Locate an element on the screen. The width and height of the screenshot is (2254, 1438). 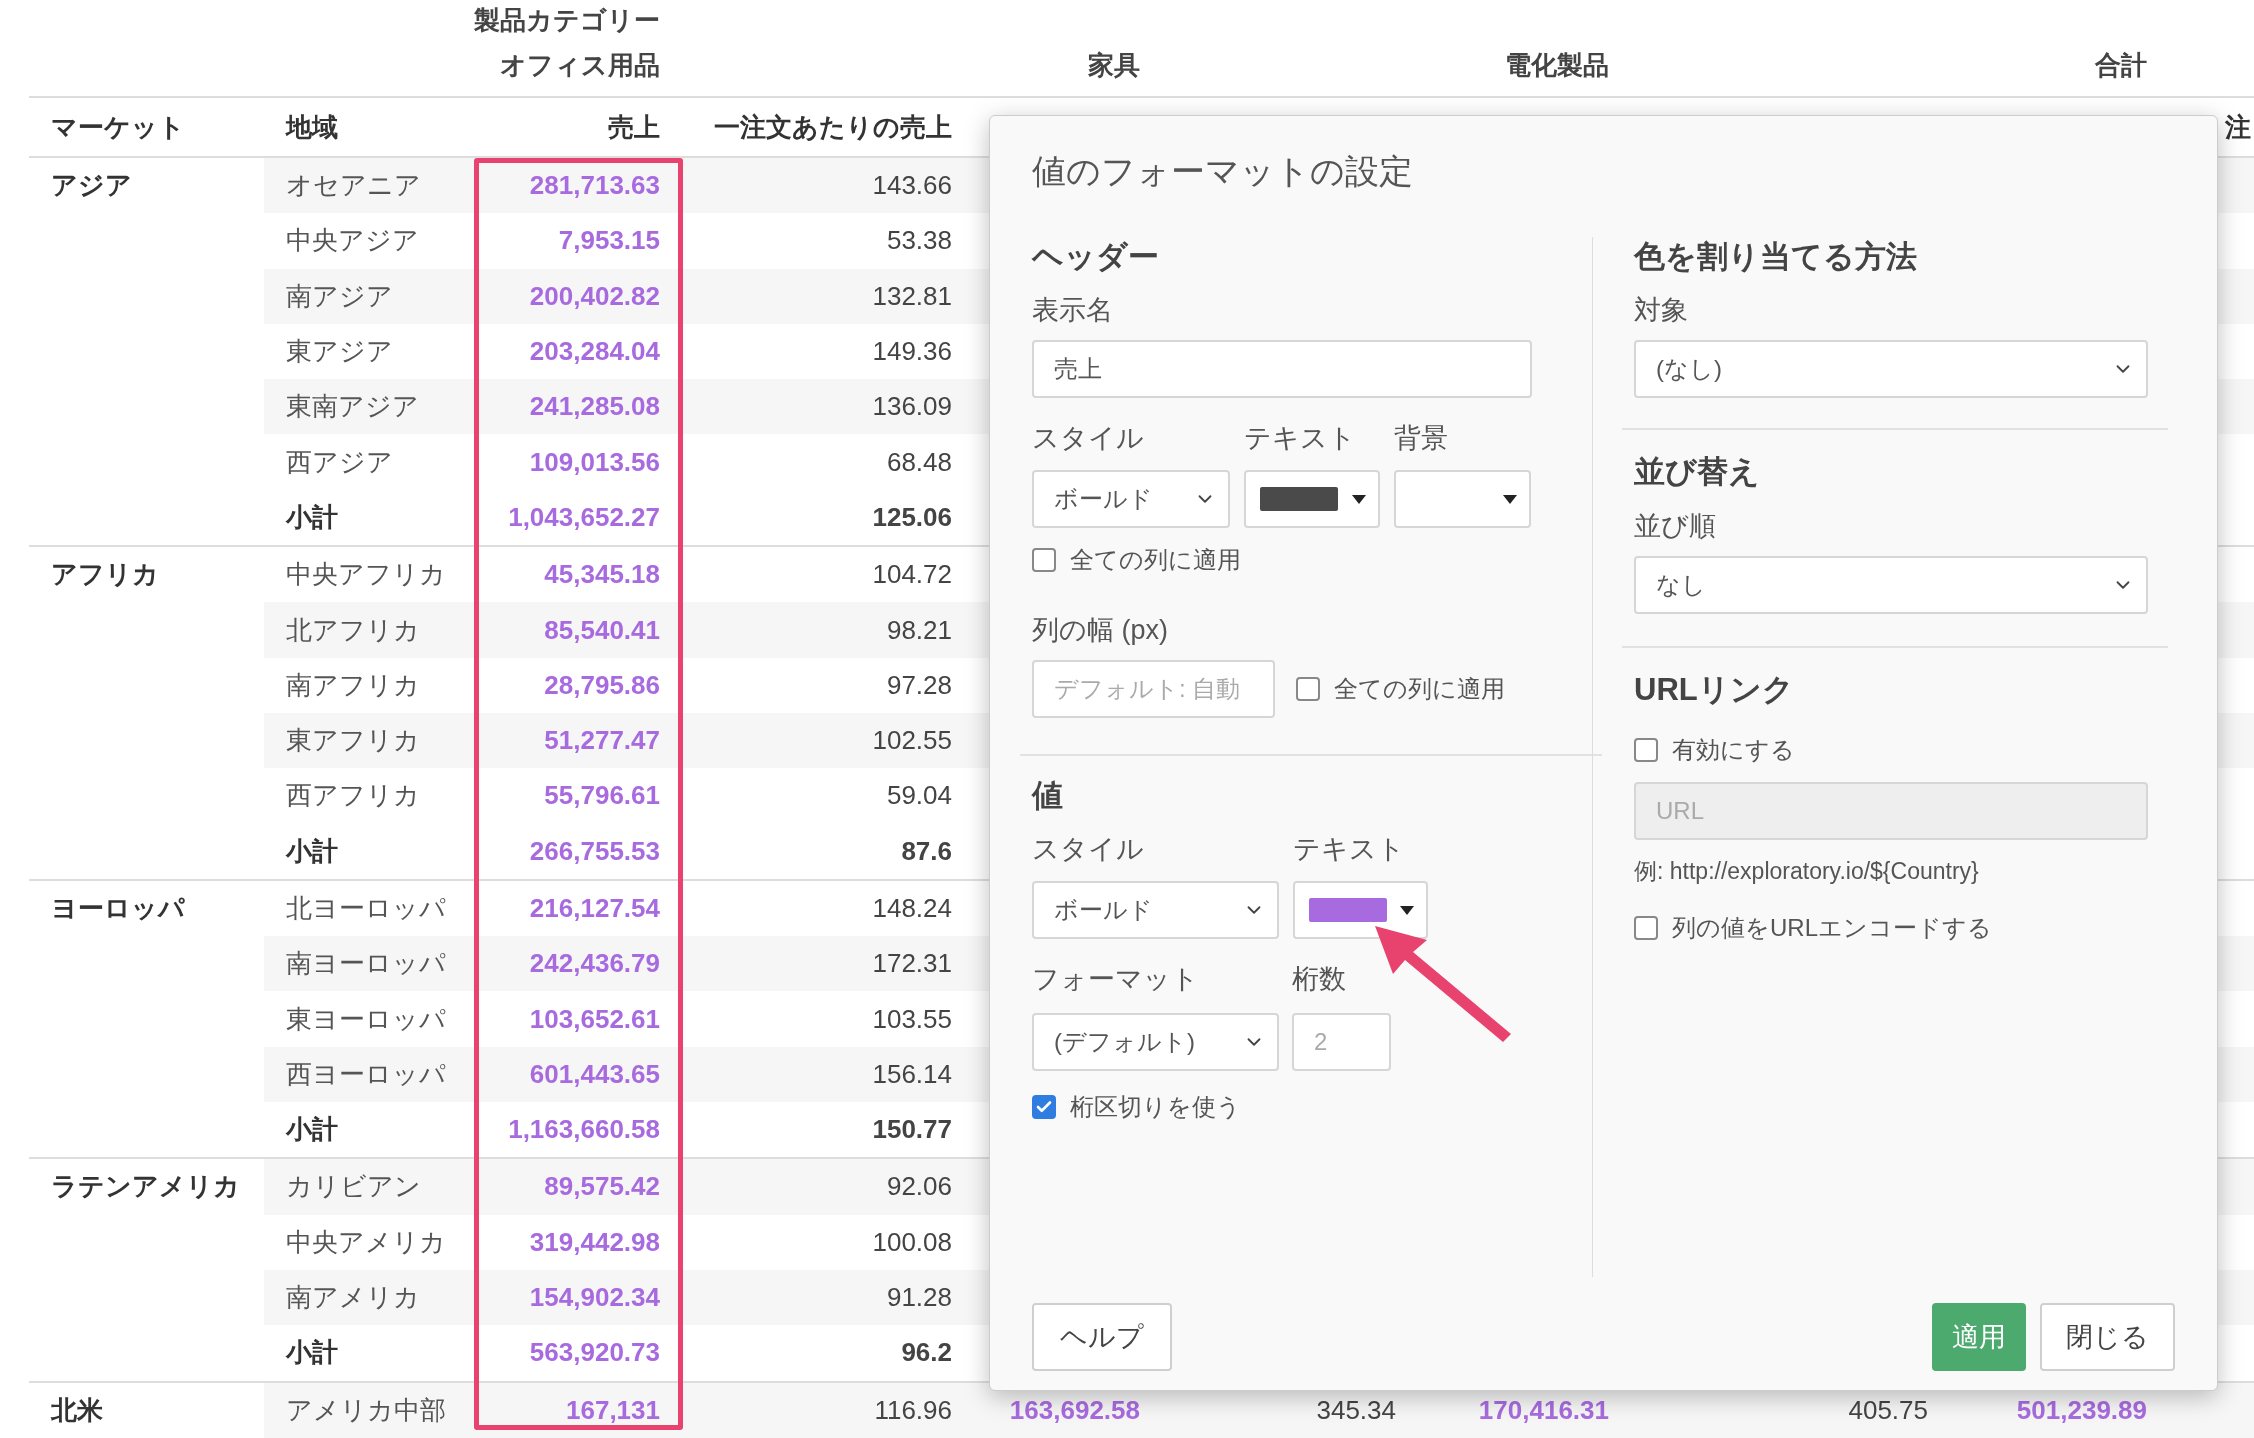
region-cell-text: 中央アジア is located at coordinates (352, 241).